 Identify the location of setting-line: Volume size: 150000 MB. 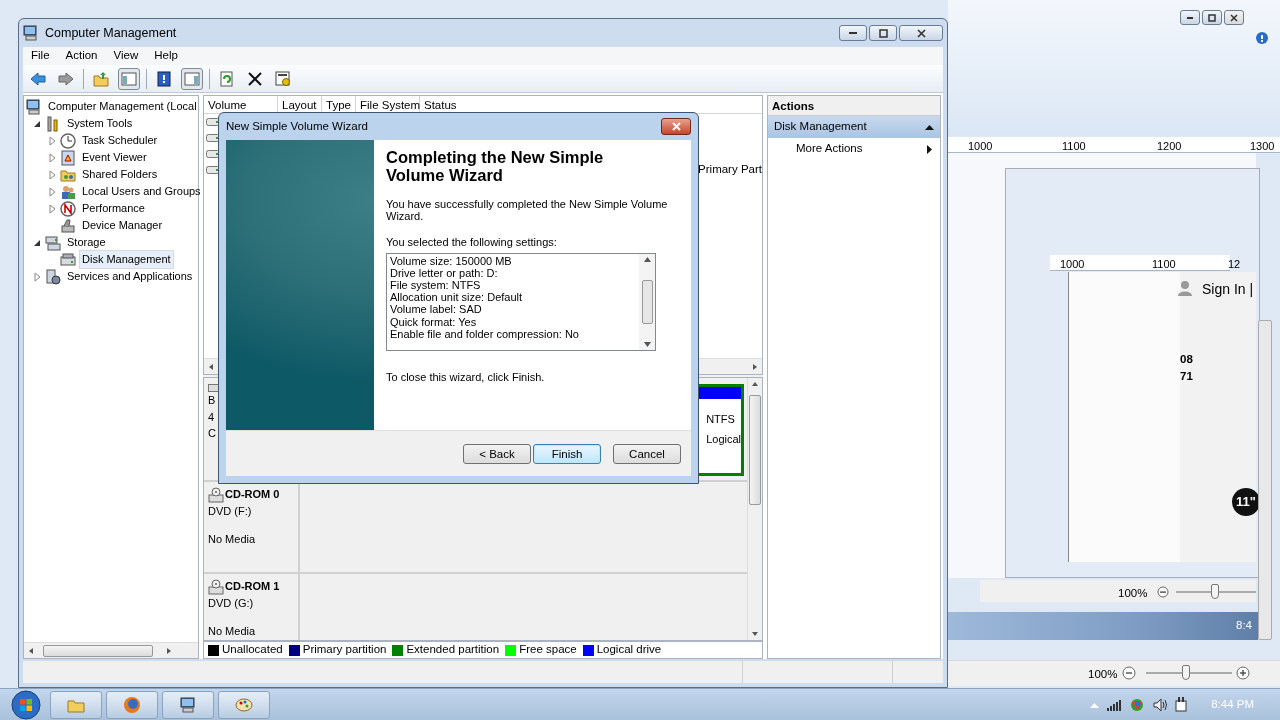
(451, 260).